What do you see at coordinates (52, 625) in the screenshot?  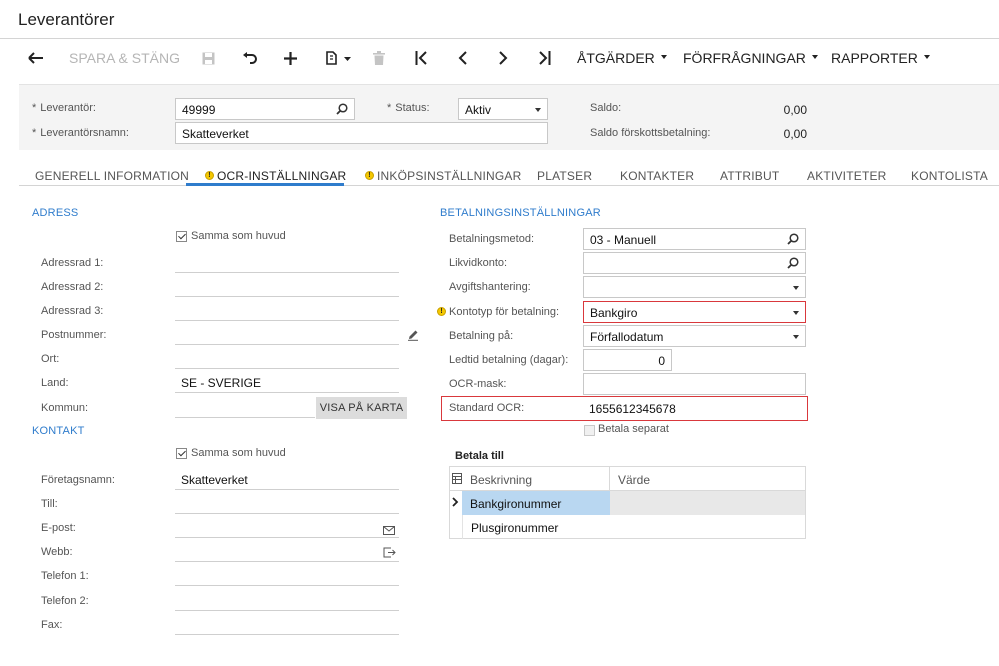 I see `fax-label: Fax:` at bounding box center [52, 625].